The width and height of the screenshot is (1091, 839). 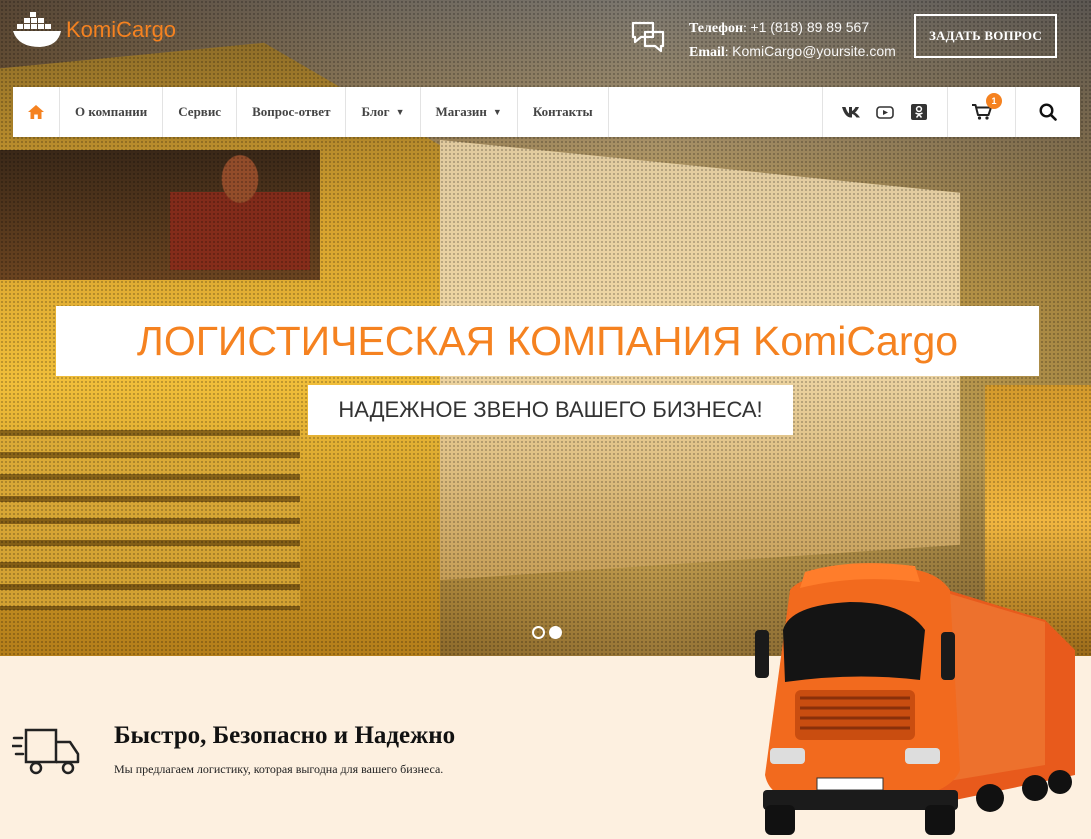 What do you see at coordinates (121, 29) in the screenshot?
I see `logo-text: KomiCargo` at bounding box center [121, 29].